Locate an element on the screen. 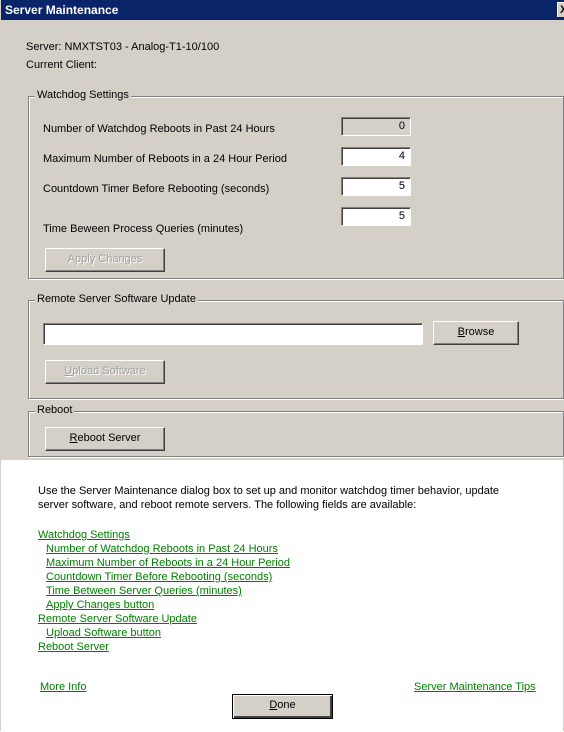 Image resolution: width=564 pixels, height=732 pixels. process-queries-input: 5 is located at coordinates (376, 216).